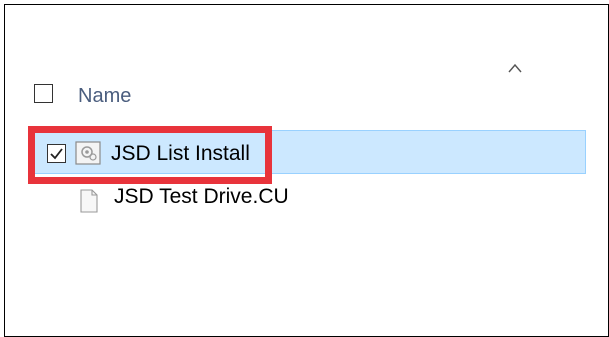 The image size is (609, 337). Describe the element at coordinates (150, 155) in the screenshot. I see `highlight-annotation` at that location.